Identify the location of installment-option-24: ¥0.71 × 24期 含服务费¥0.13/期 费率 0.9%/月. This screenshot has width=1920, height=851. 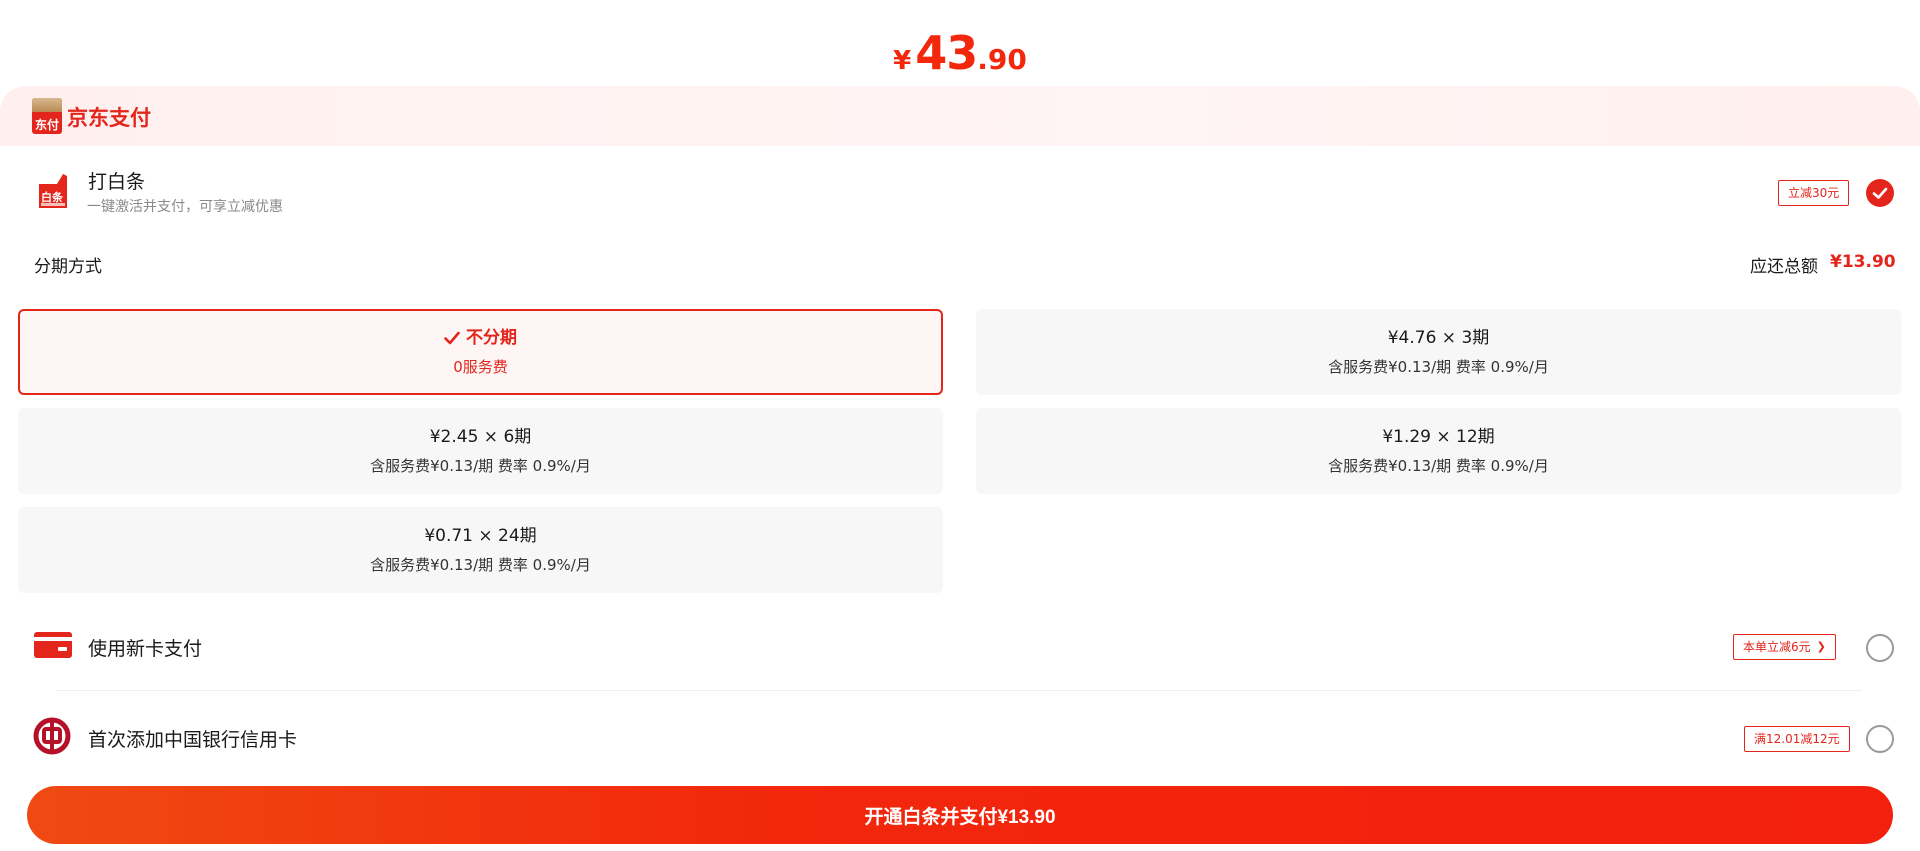
(480, 550).